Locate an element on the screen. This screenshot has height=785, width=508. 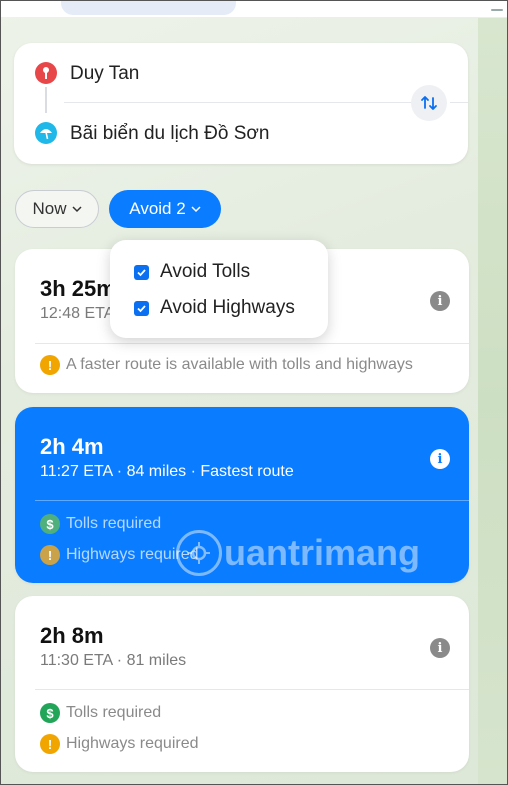
top-bar is located at coordinates (254, 9).